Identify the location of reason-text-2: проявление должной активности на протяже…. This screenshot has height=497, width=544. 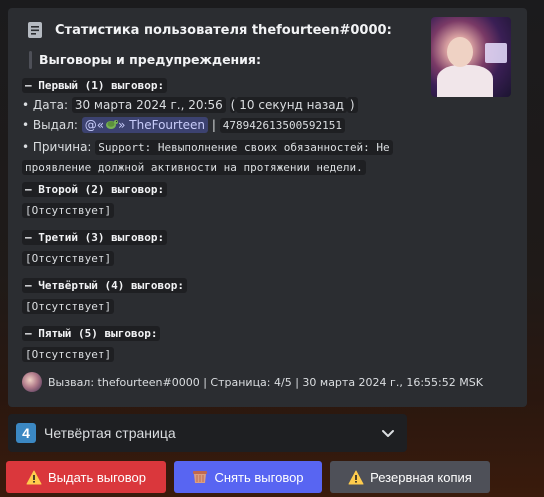
(194, 167).